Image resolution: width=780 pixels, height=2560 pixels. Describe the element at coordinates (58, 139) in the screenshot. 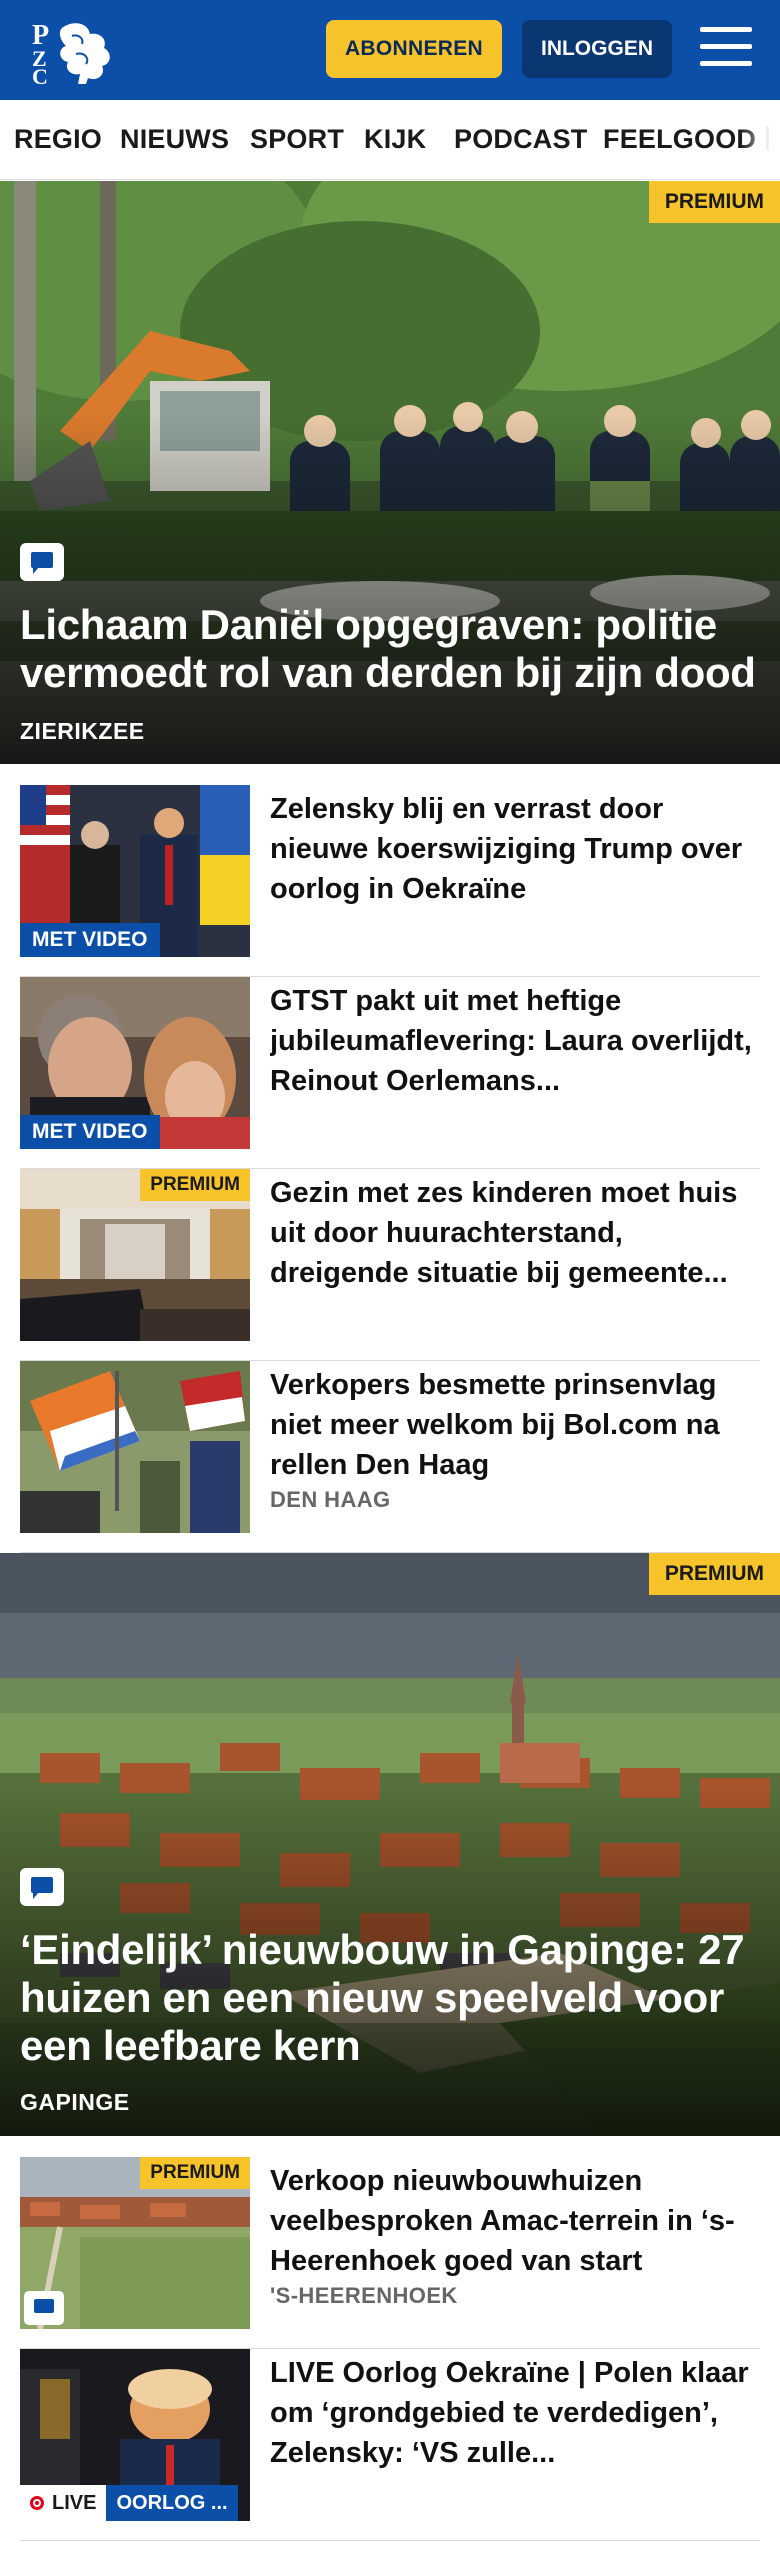

I see `nav-item-regio: REGIO` at that location.